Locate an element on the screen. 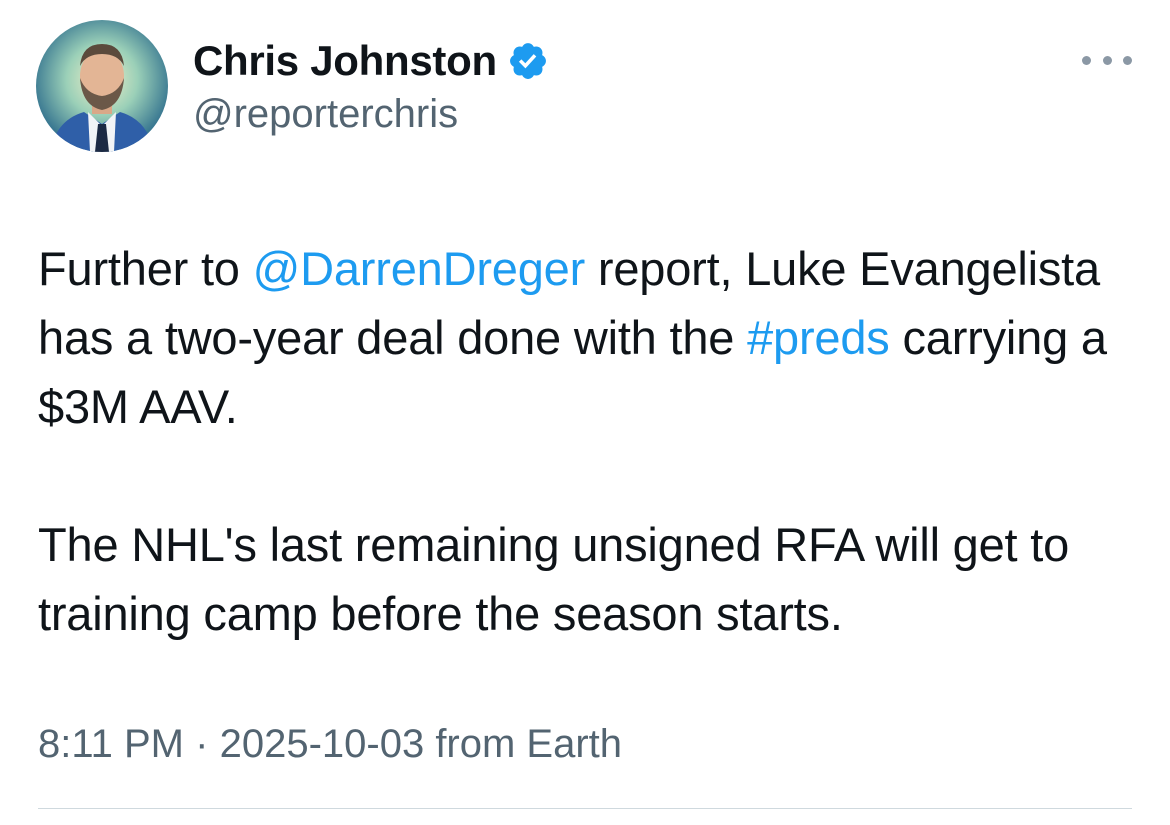  tweet-meta: 8:11 PM · 2025-10-03 from Earth is located at coordinates (330, 744).